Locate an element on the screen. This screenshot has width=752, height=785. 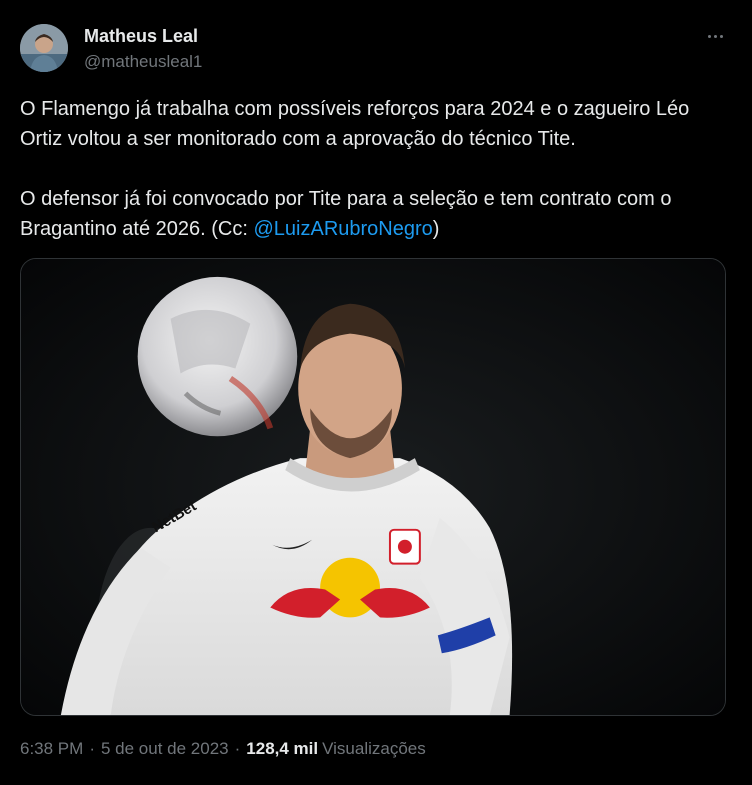
author-handle: @matheusleal1 is located at coordinates (143, 62).